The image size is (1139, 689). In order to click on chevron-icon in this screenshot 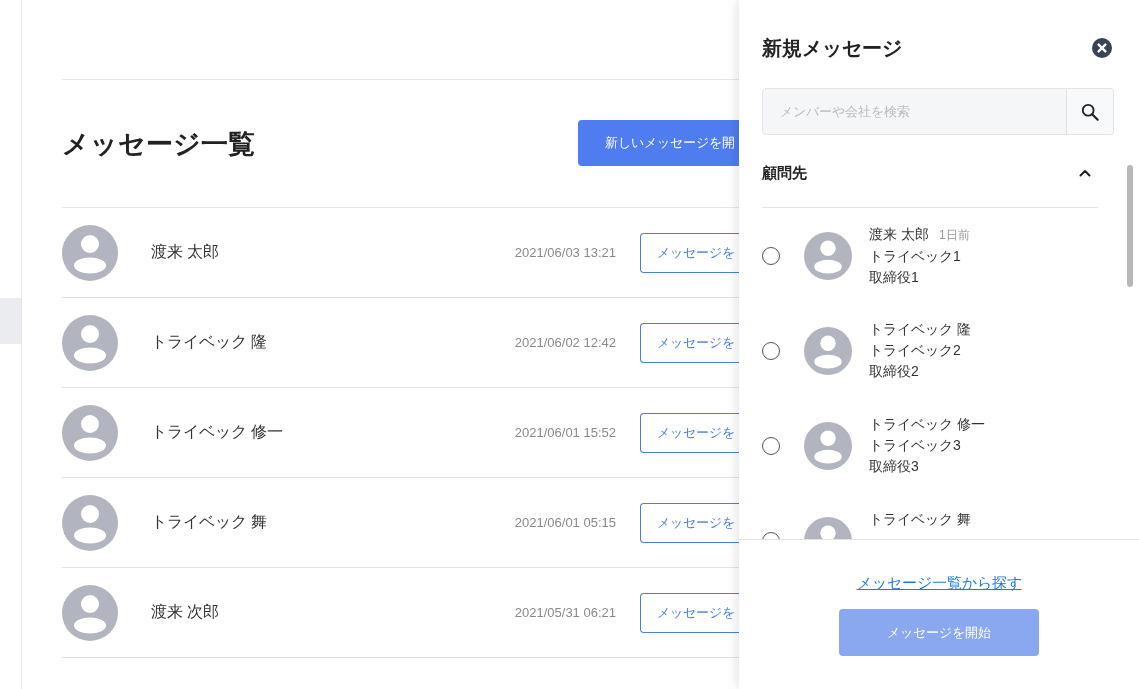, I will do `click(1085, 173)`.